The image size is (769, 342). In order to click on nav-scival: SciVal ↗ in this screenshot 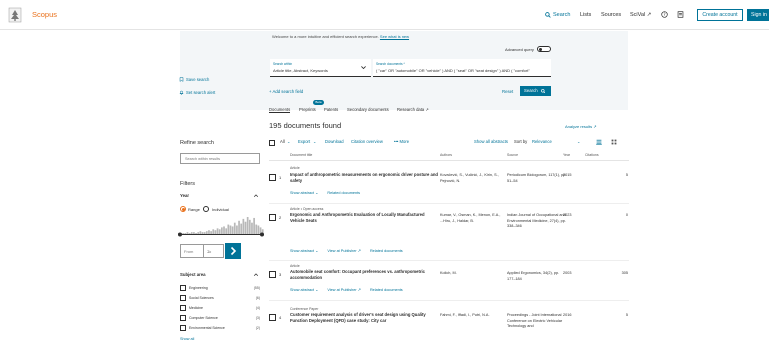, I will do `click(640, 15)`.